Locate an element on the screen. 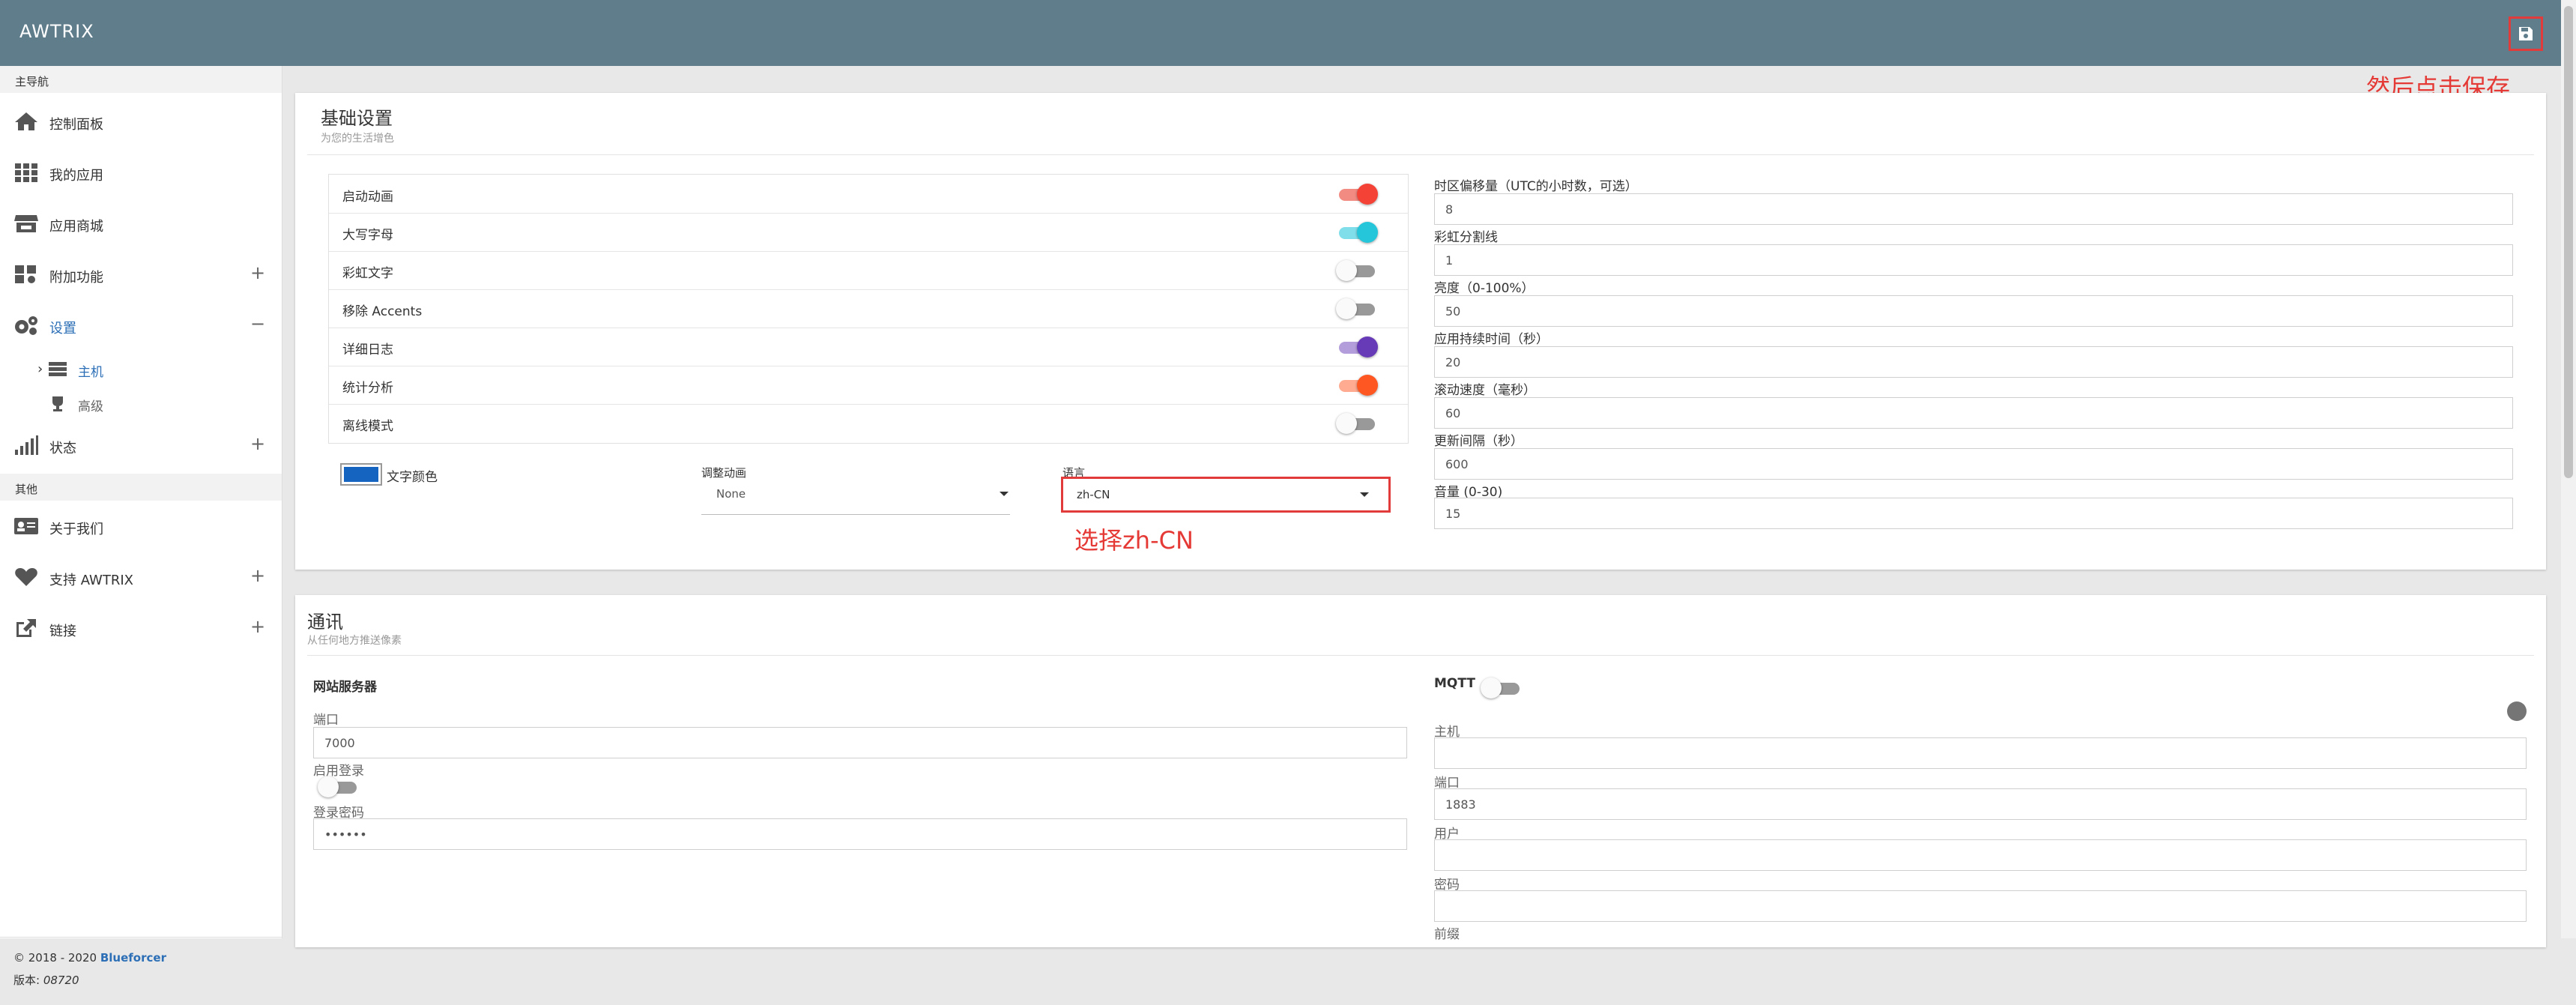  toggle-row-uppercase: 大写字母 is located at coordinates (868, 232).